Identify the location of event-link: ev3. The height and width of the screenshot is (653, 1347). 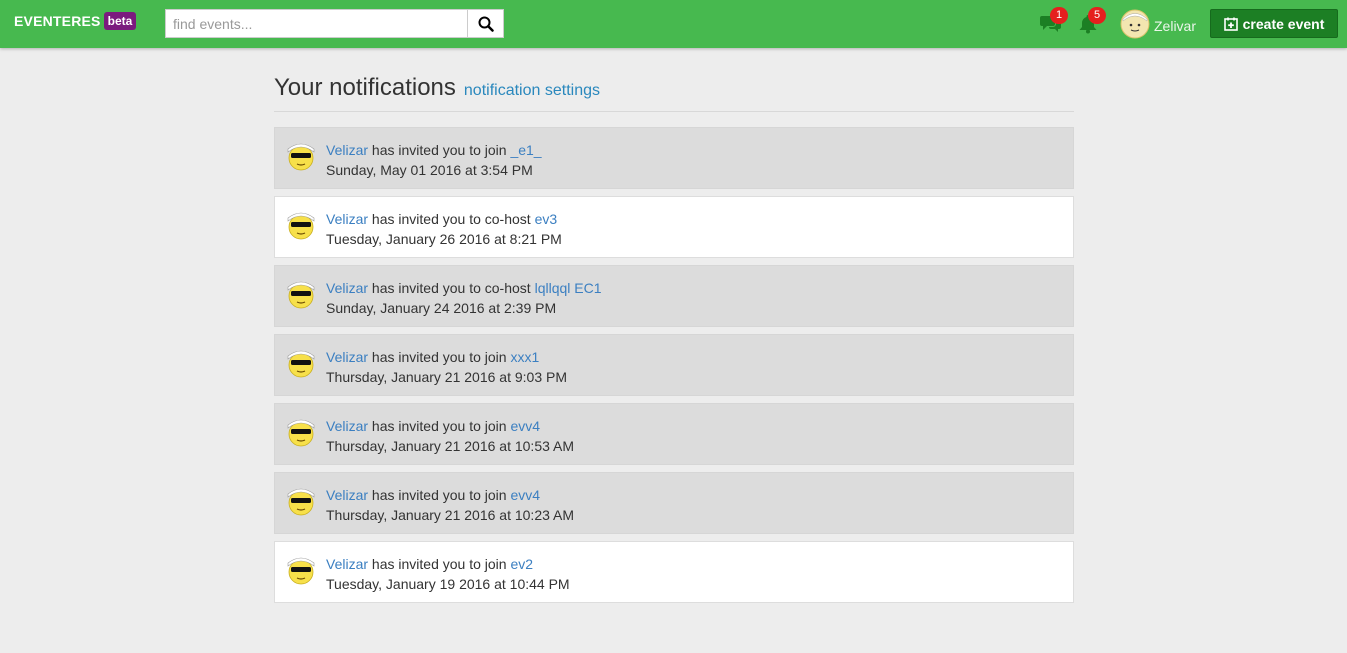
(546, 219).